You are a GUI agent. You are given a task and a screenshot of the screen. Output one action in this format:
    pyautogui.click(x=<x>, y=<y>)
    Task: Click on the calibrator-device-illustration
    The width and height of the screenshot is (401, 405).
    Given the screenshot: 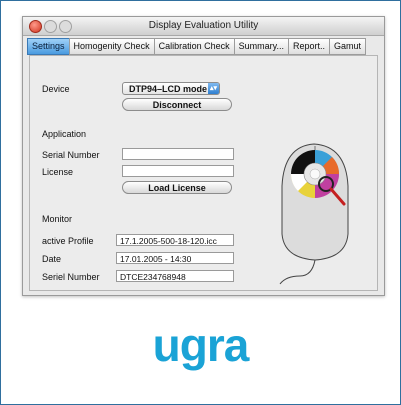 What is the action you would take?
    pyautogui.click(x=314, y=214)
    